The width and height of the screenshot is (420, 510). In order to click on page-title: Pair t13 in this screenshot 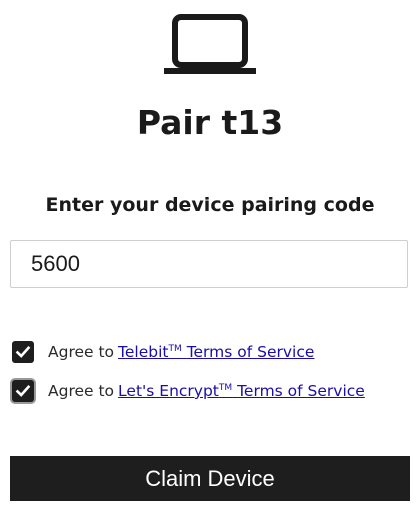, I will do `click(210, 122)`.